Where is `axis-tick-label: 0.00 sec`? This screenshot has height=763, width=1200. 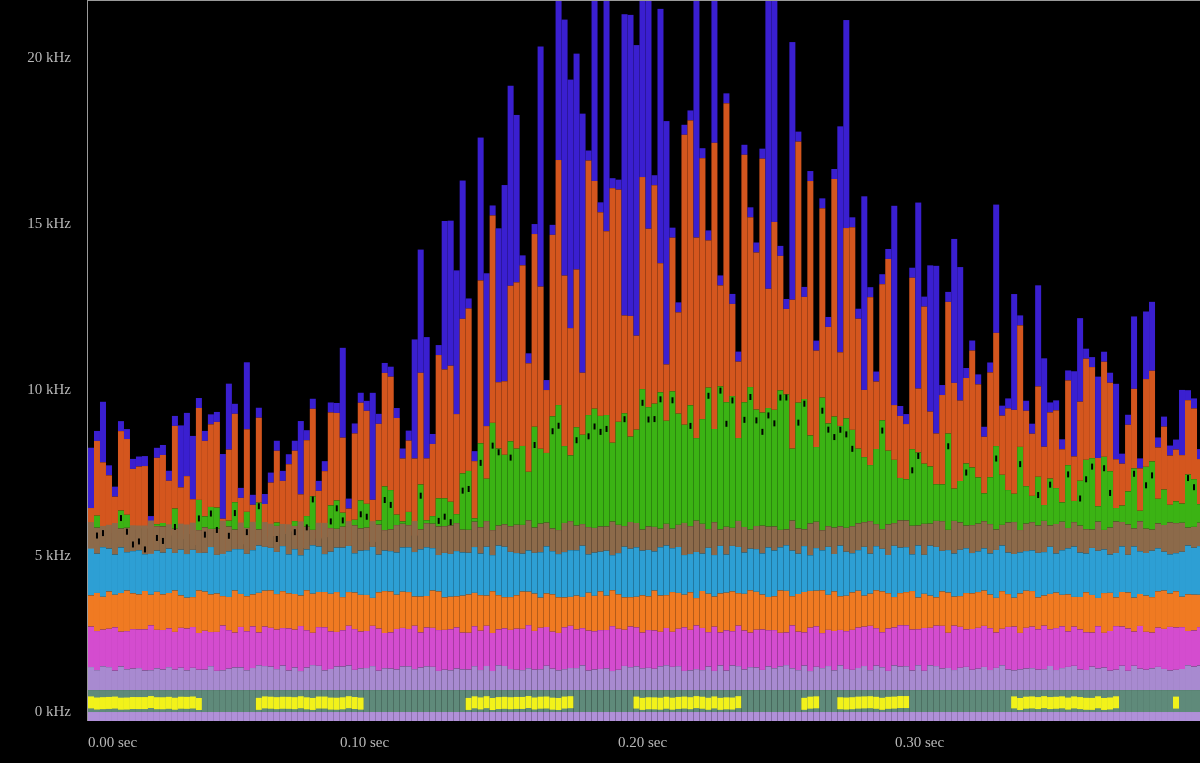
axis-tick-label: 0.00 sec is located at coordinates (113, 742).